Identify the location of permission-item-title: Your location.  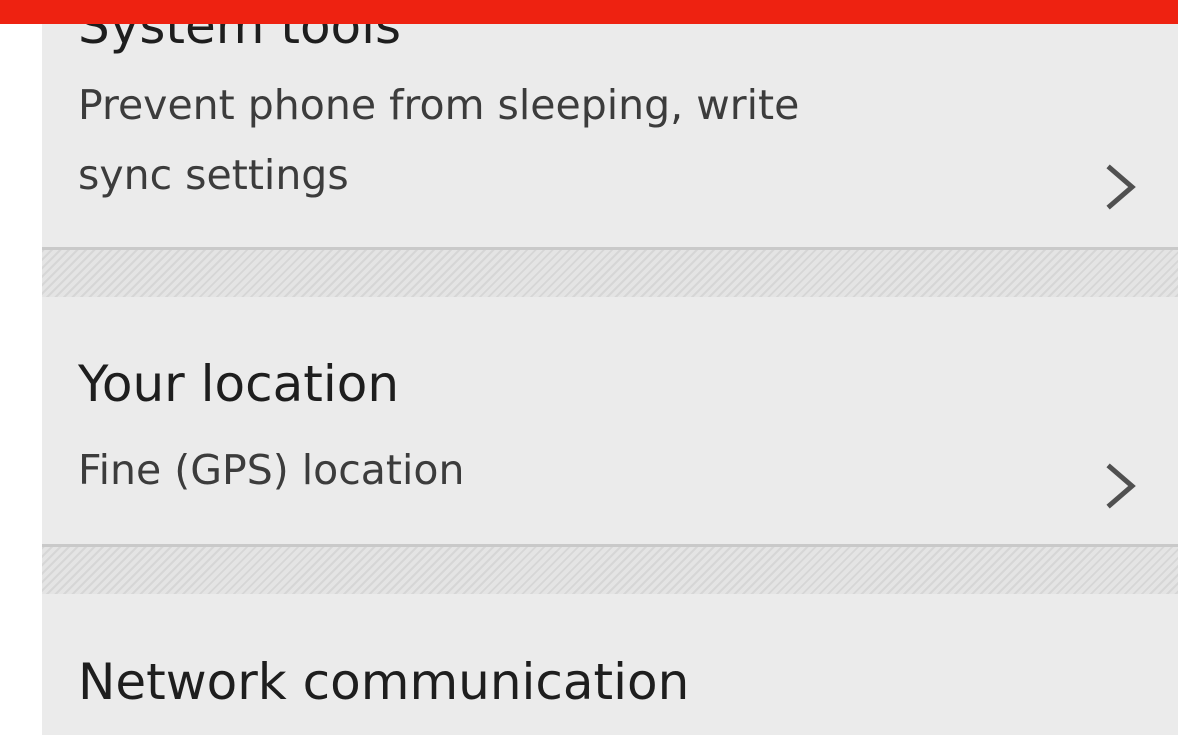
(239, 384).